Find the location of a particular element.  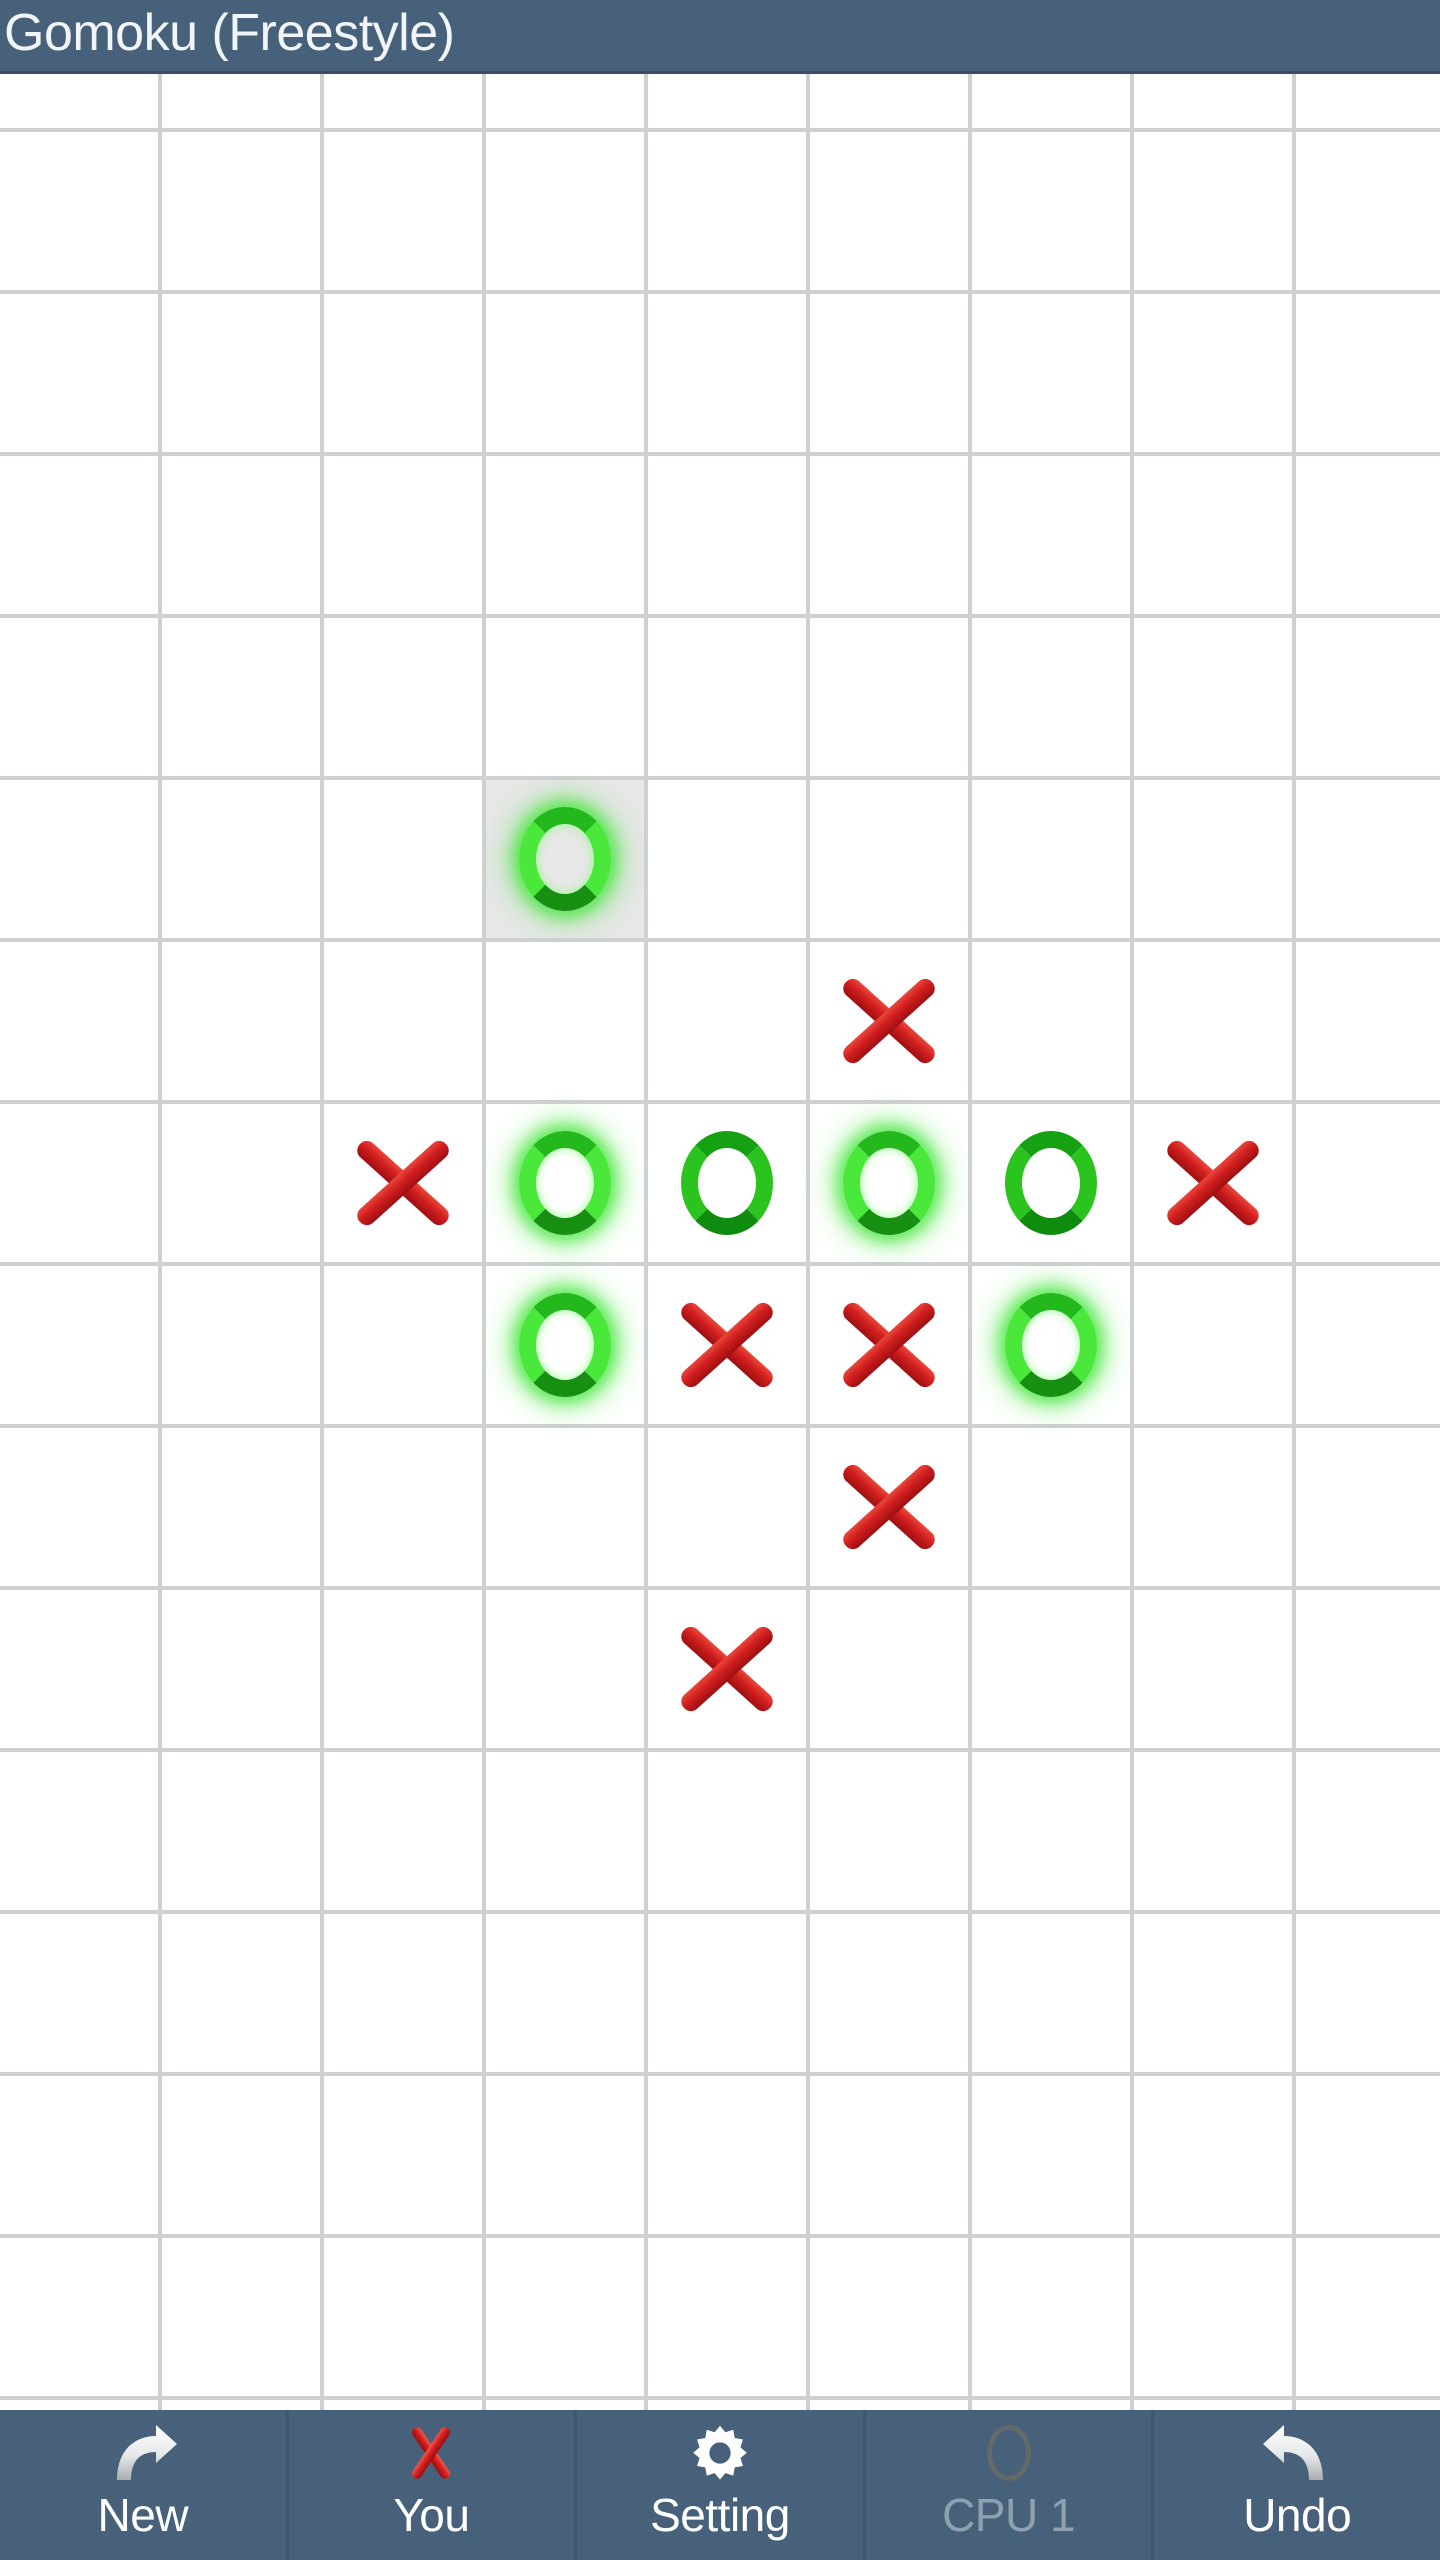

toolbar-button-setting: Setting is located at coordinates (721, 2485).